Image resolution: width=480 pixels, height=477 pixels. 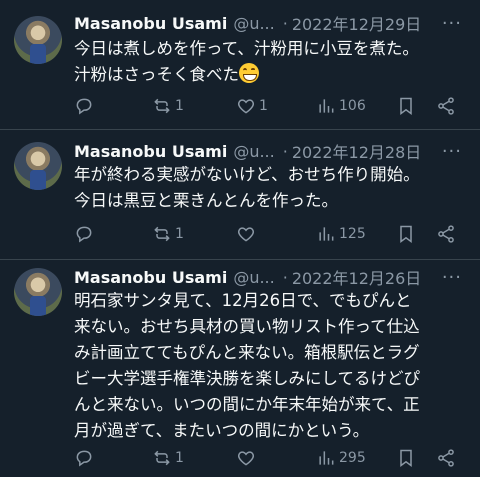 I want to click on views-count: 295, so click(x=352, y=458).